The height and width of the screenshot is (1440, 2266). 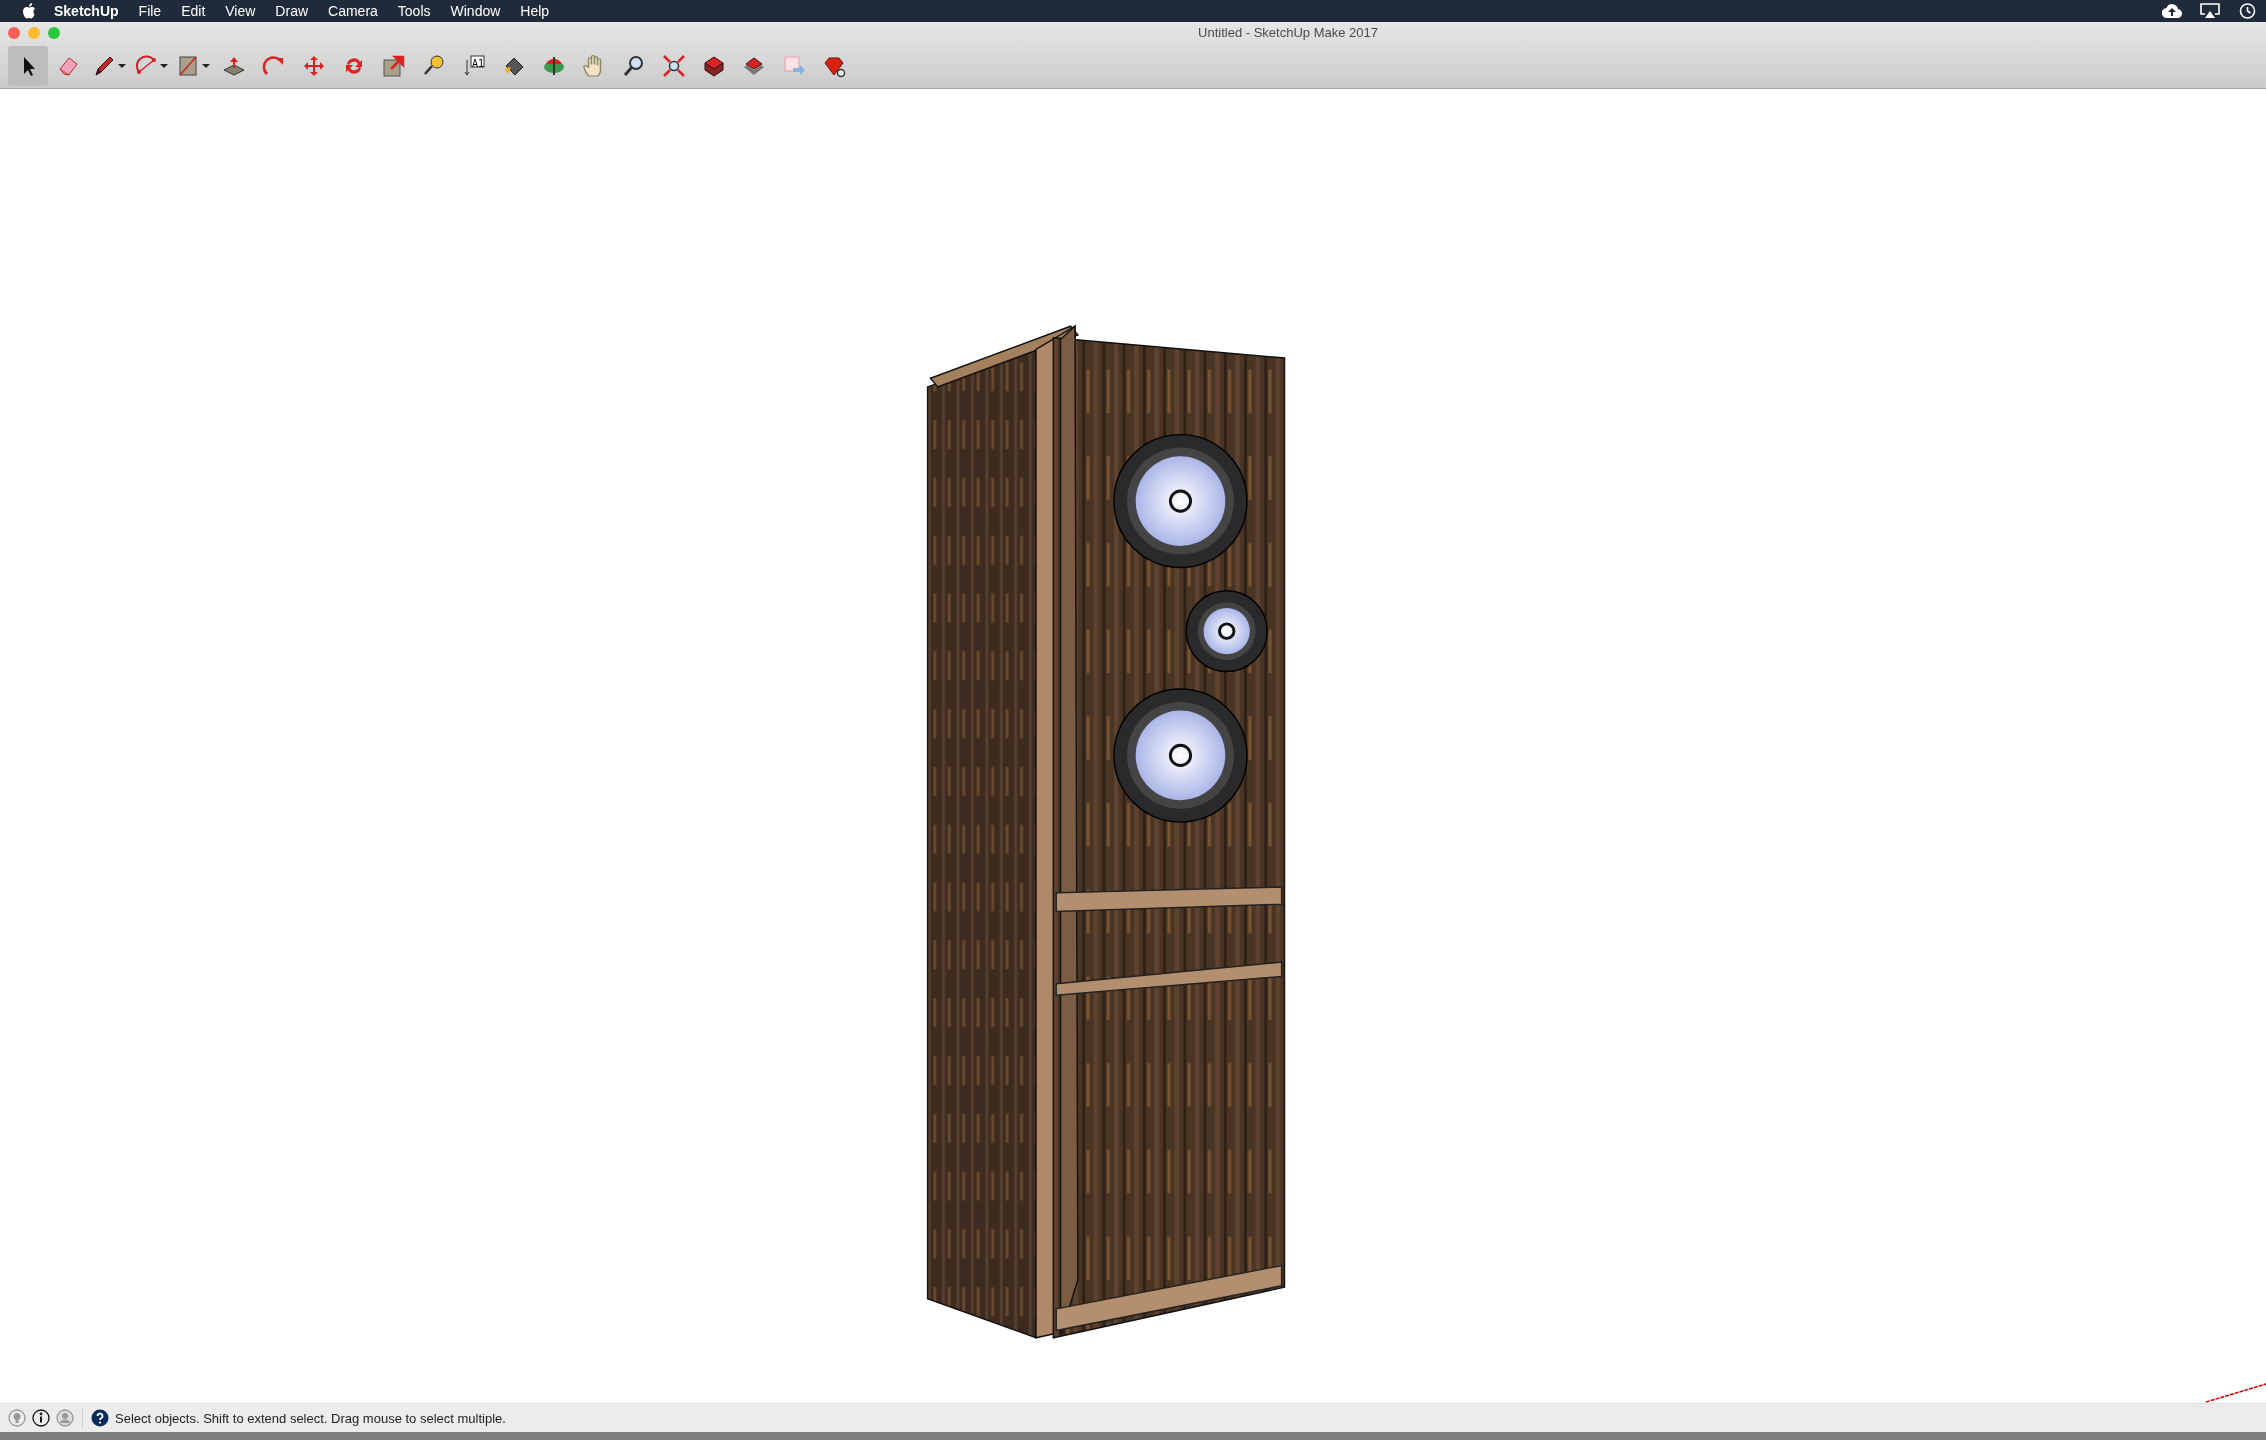 What do you see at coordinates (478, 63) in the screenshot?
I see `text-tool-label: A1` at bounding box center [478, 63].